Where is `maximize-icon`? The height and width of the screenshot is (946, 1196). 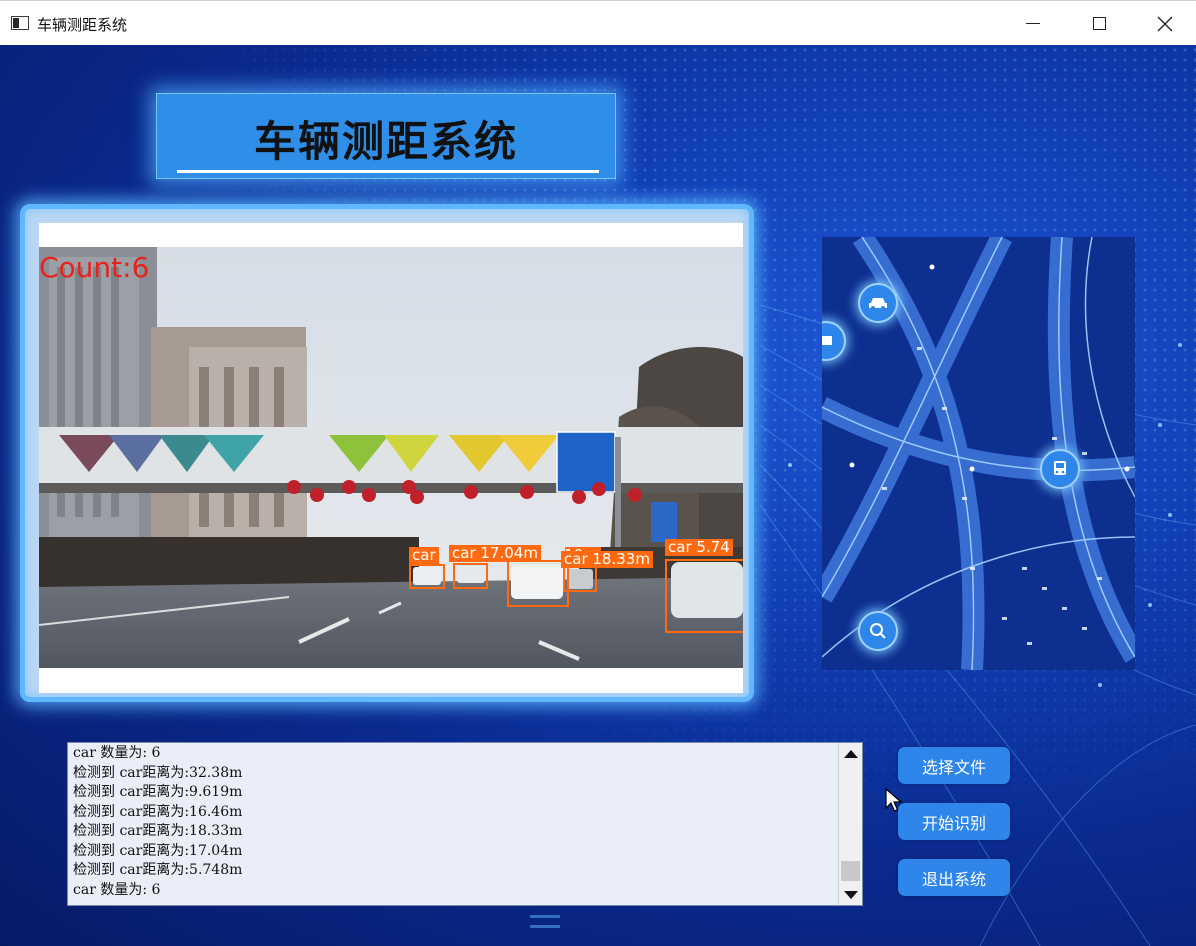 maximize-icon is located at coordinates (1099, 23).